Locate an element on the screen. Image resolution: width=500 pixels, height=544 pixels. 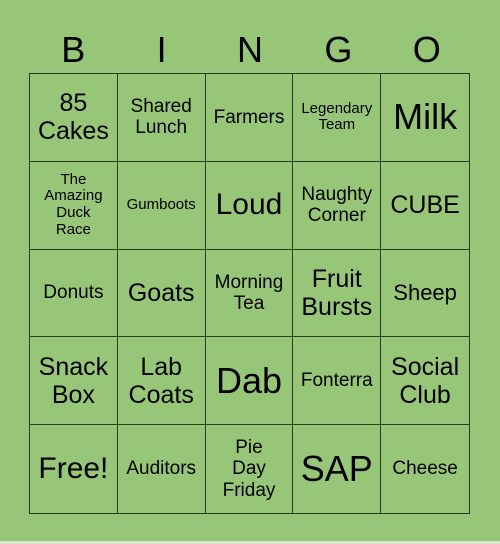
bingo-cell-text: Goats is located at coordinates (161, 292).